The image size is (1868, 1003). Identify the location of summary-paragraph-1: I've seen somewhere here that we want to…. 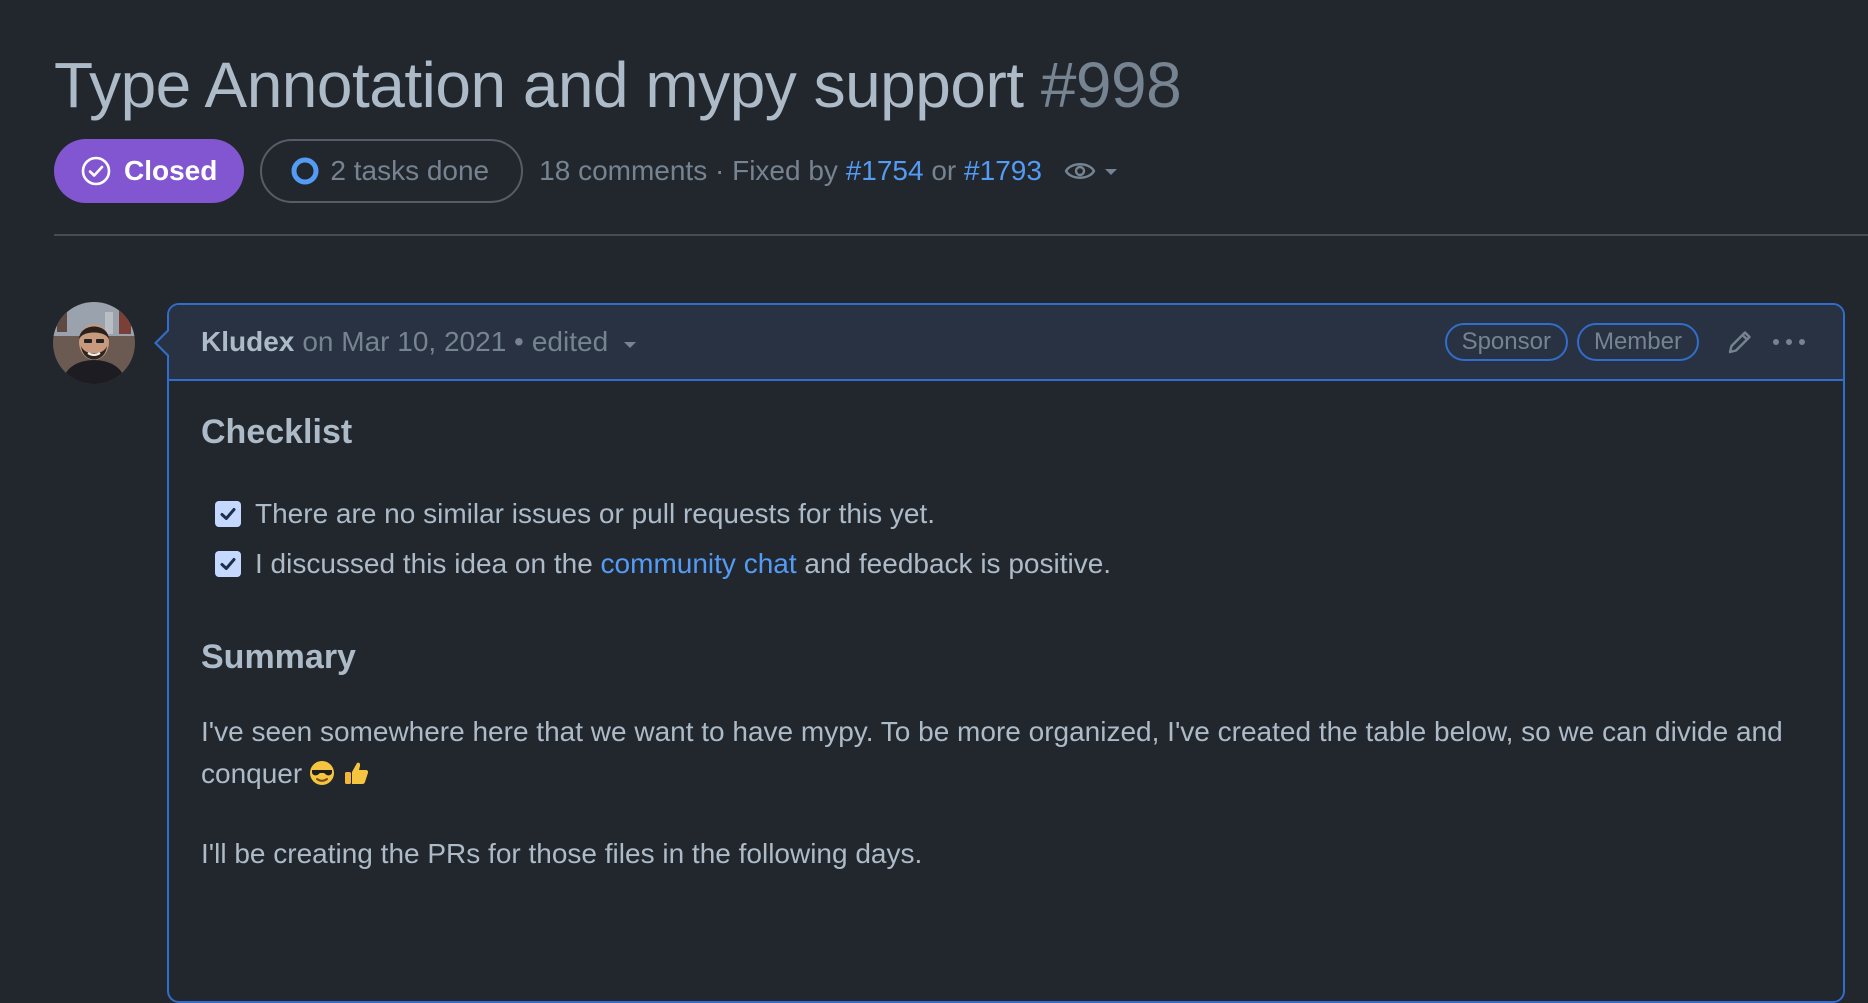
(1006, 755).